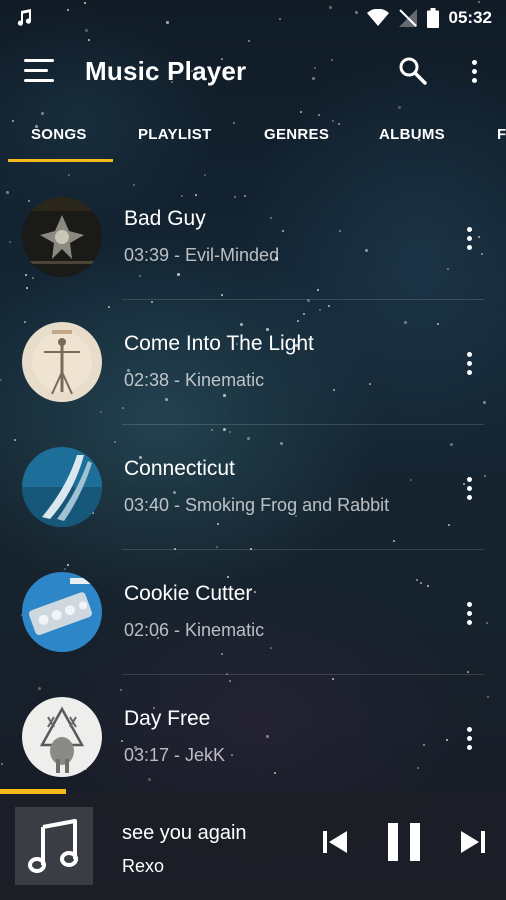 The height and width of the screenshot is (900, 506). What do you see at coordinates (253, 71) in the screenshot?
I see `app-bar: Music Player` at bounding box center [253, 71].